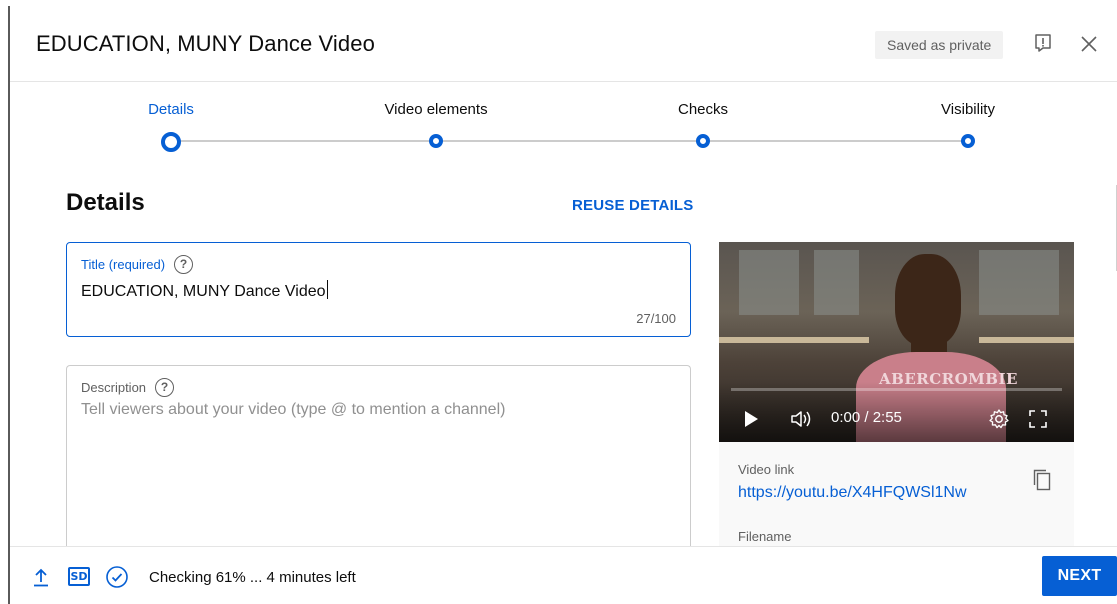 This screenshot has width=1117, height=604. Describe the element at coordinates (117, 577) in the screenshot. I see `check-circle-icon` at that location.